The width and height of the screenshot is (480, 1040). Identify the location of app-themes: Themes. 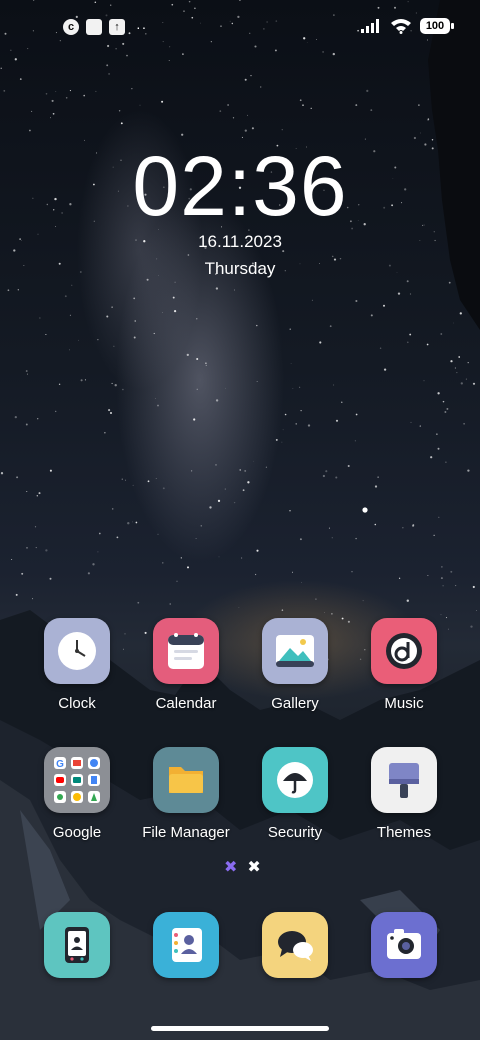
(404, 794).